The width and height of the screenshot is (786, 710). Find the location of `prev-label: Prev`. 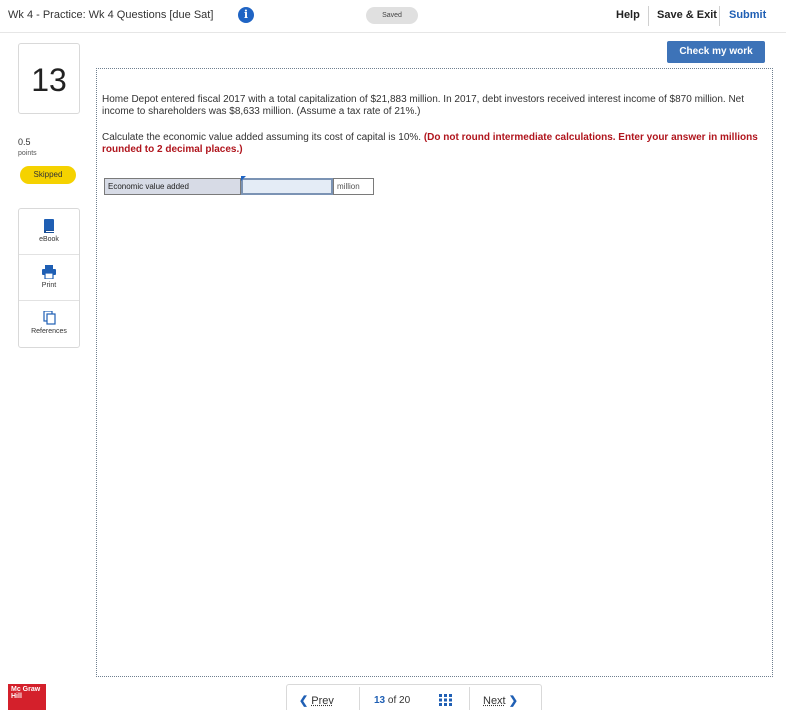

prev-label: Prev is located at coordinates (322, 701).